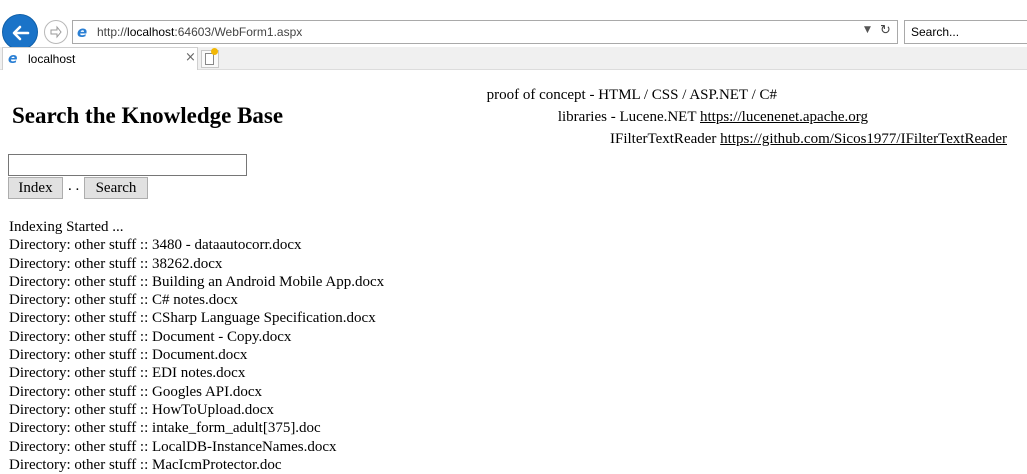 The width and height of the screenshot is (1027, 474). Describe the element at coordinates (210, 58) in the screenshot. I see `new-tab-button` at that location.